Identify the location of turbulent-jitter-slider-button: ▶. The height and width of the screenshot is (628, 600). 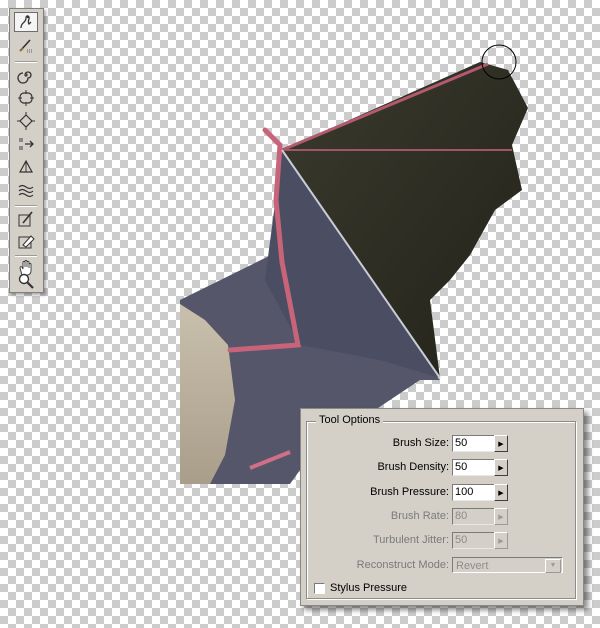
(501, 540).